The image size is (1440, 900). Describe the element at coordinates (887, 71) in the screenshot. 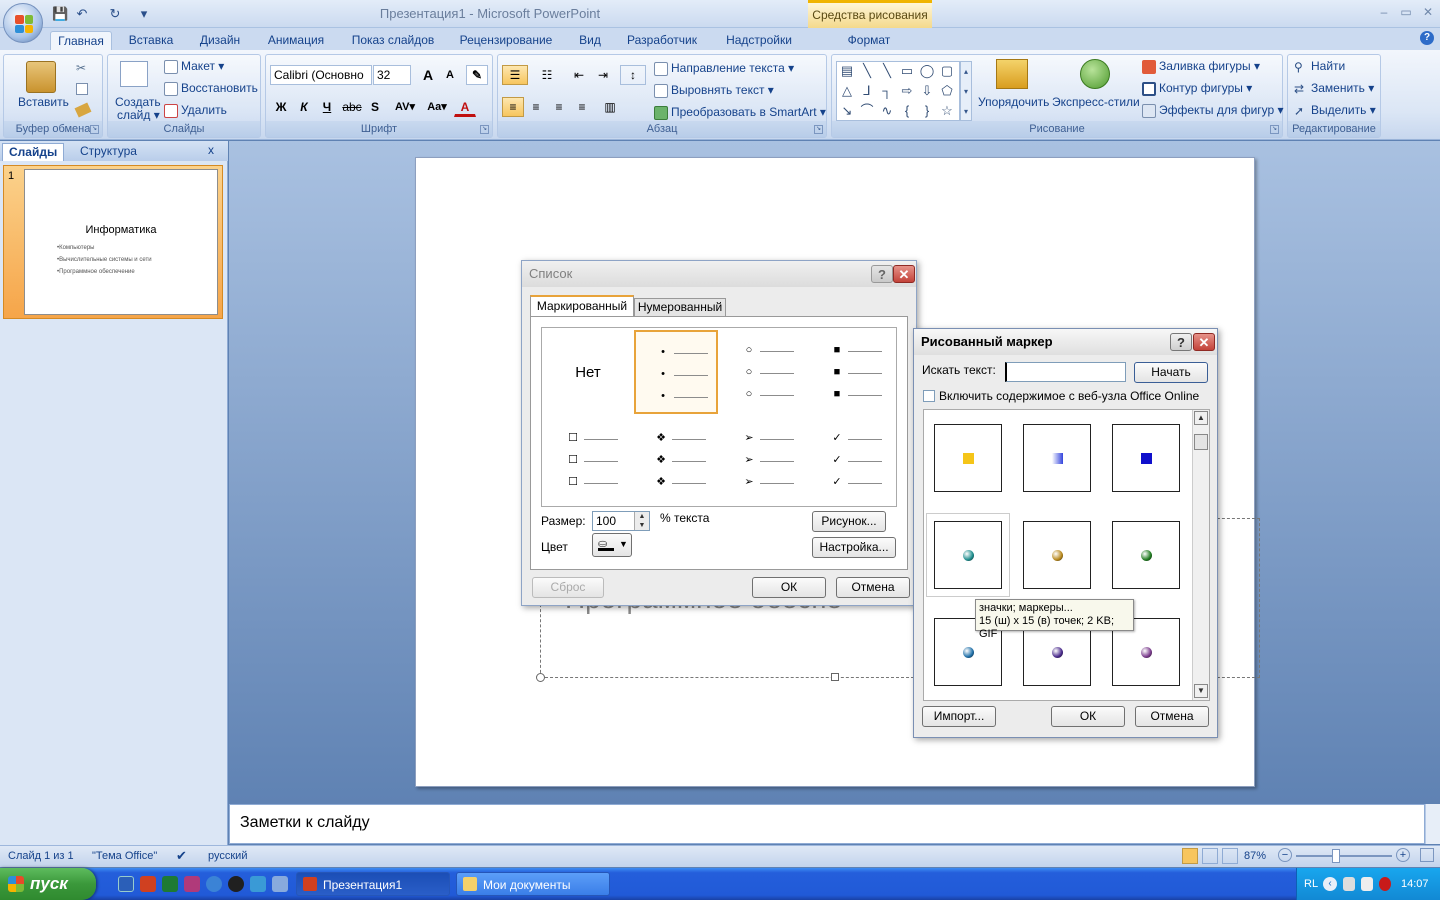

I see `line2-shape-icon: ╲` at that location.